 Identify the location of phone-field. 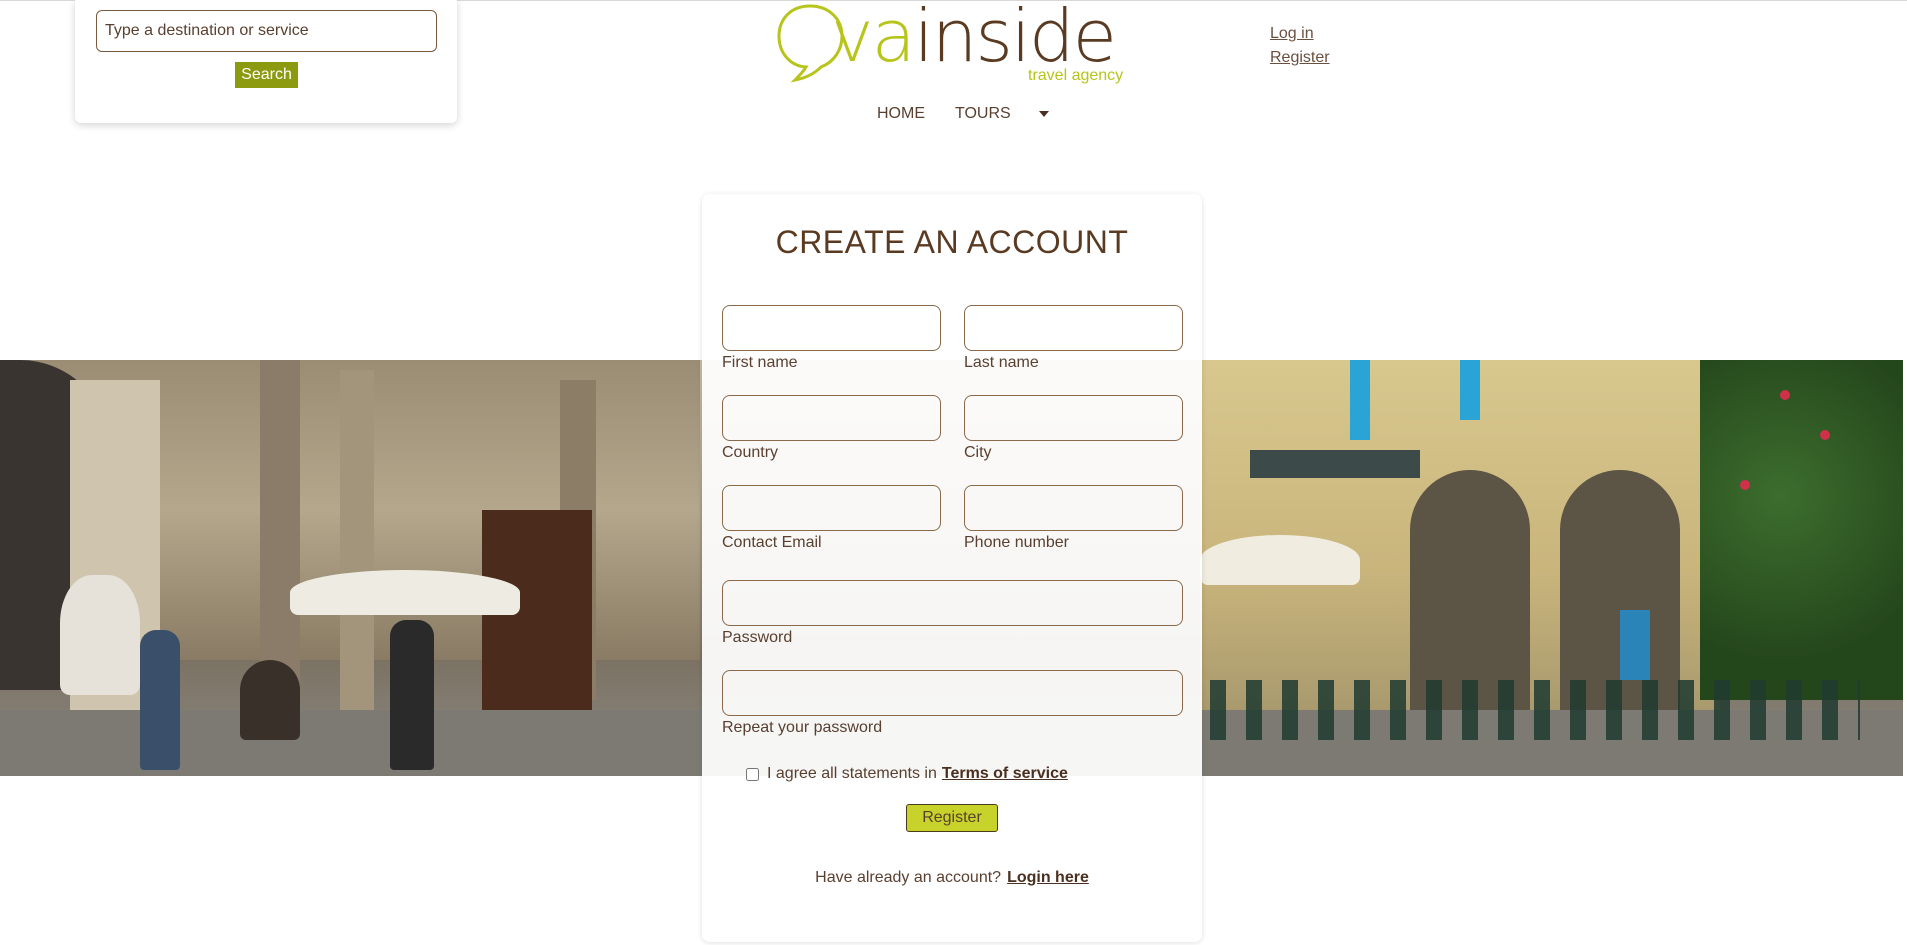
(1073, 508).